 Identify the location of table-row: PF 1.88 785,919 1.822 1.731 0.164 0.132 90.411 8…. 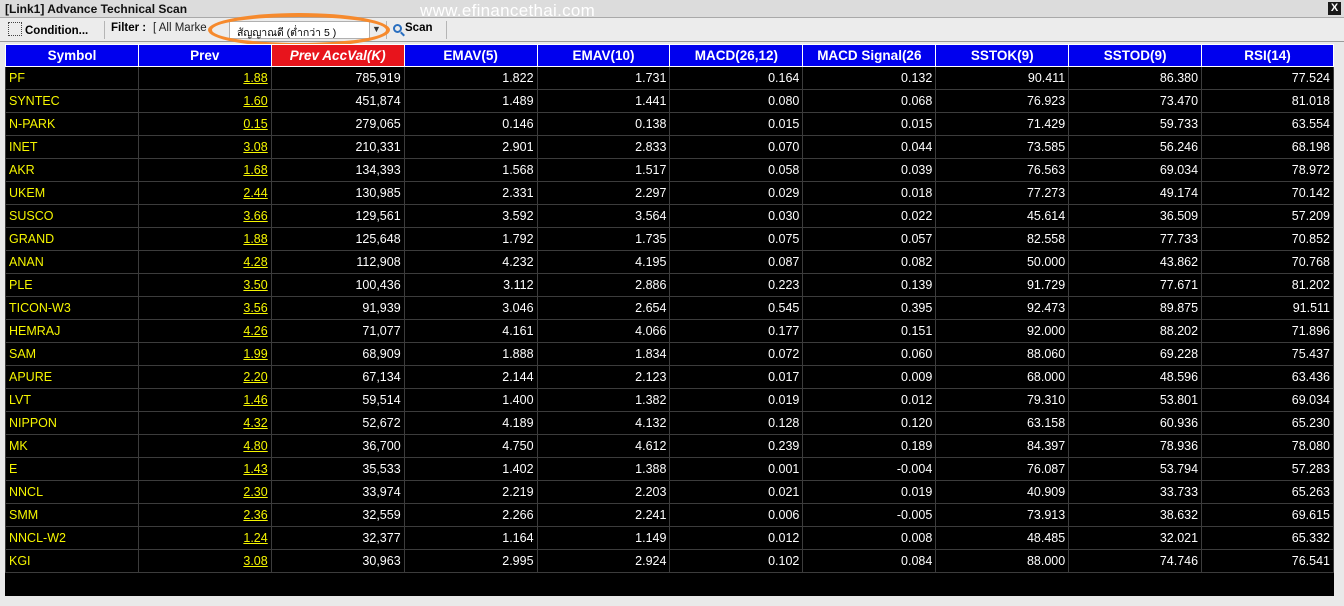
(669, 78).